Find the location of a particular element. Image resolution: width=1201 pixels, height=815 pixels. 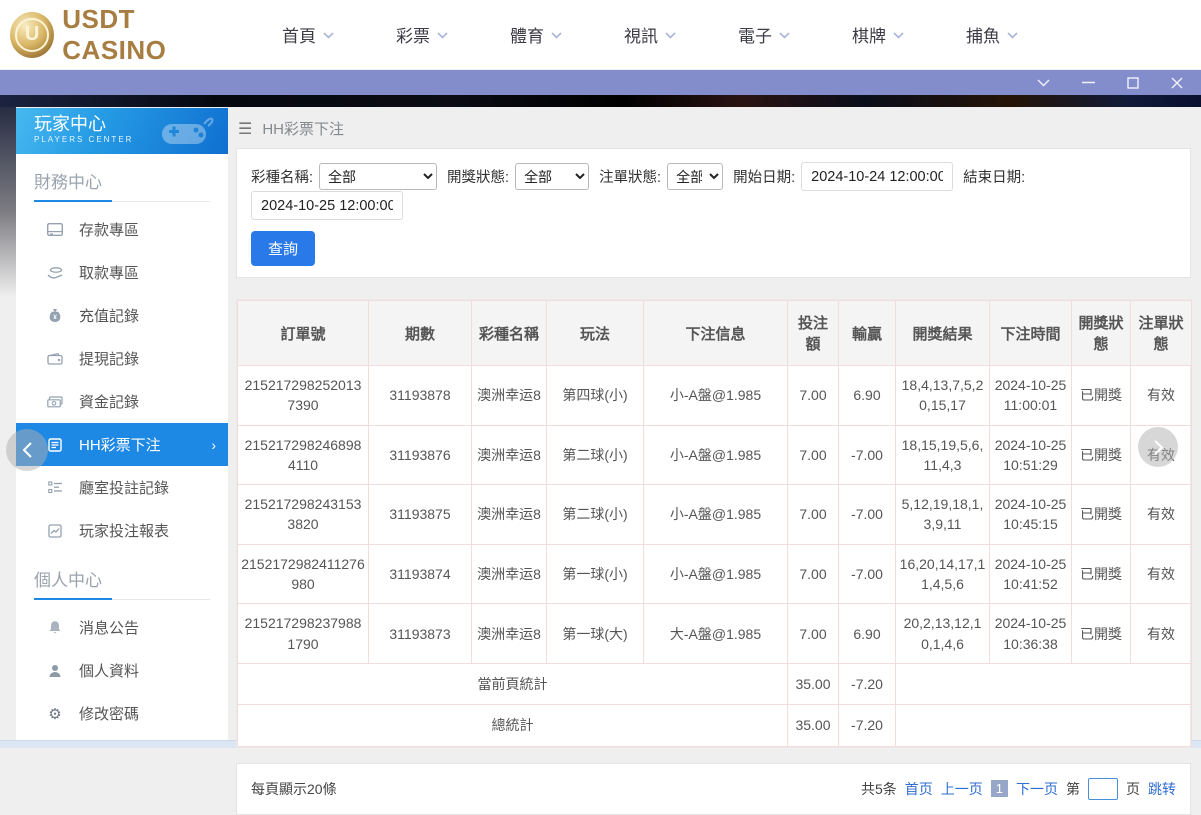

cell-draw-result: 5,12,19,18,1,3,9,11 is located at coordinates (942, 514).